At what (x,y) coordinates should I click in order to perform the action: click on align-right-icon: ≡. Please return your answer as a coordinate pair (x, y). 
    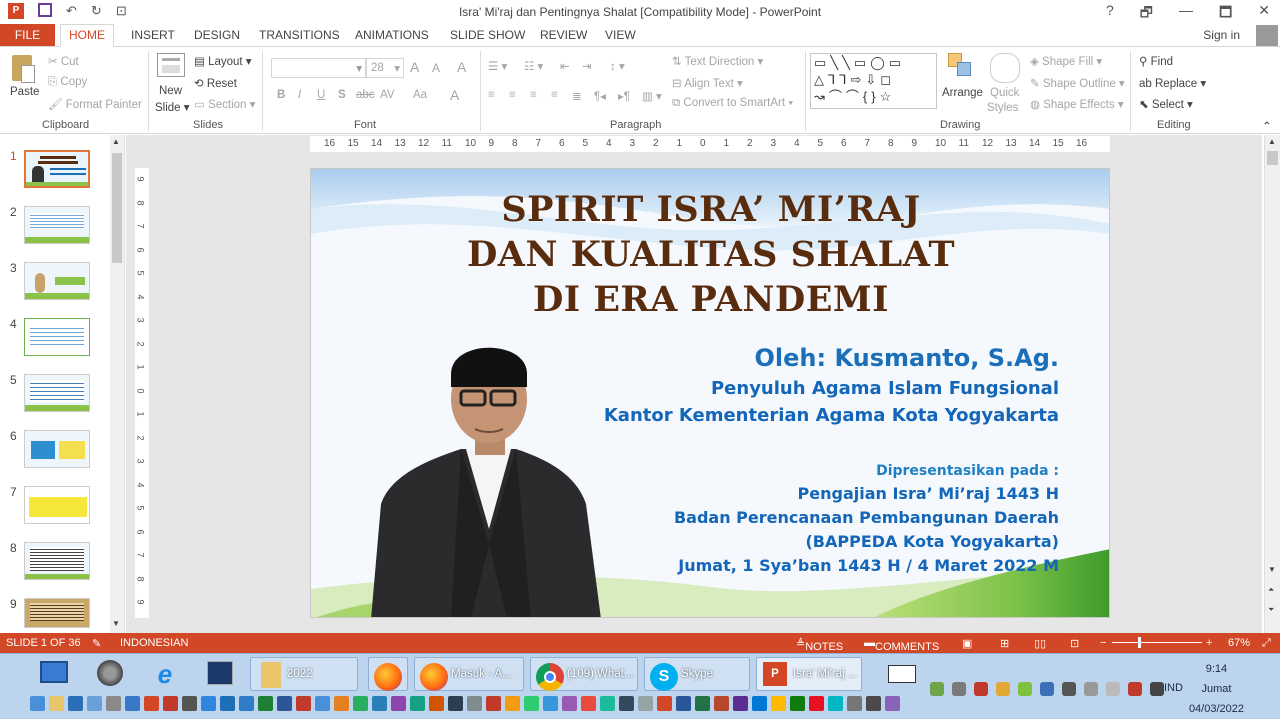
    Looking at the image, I should click on (533, 95).